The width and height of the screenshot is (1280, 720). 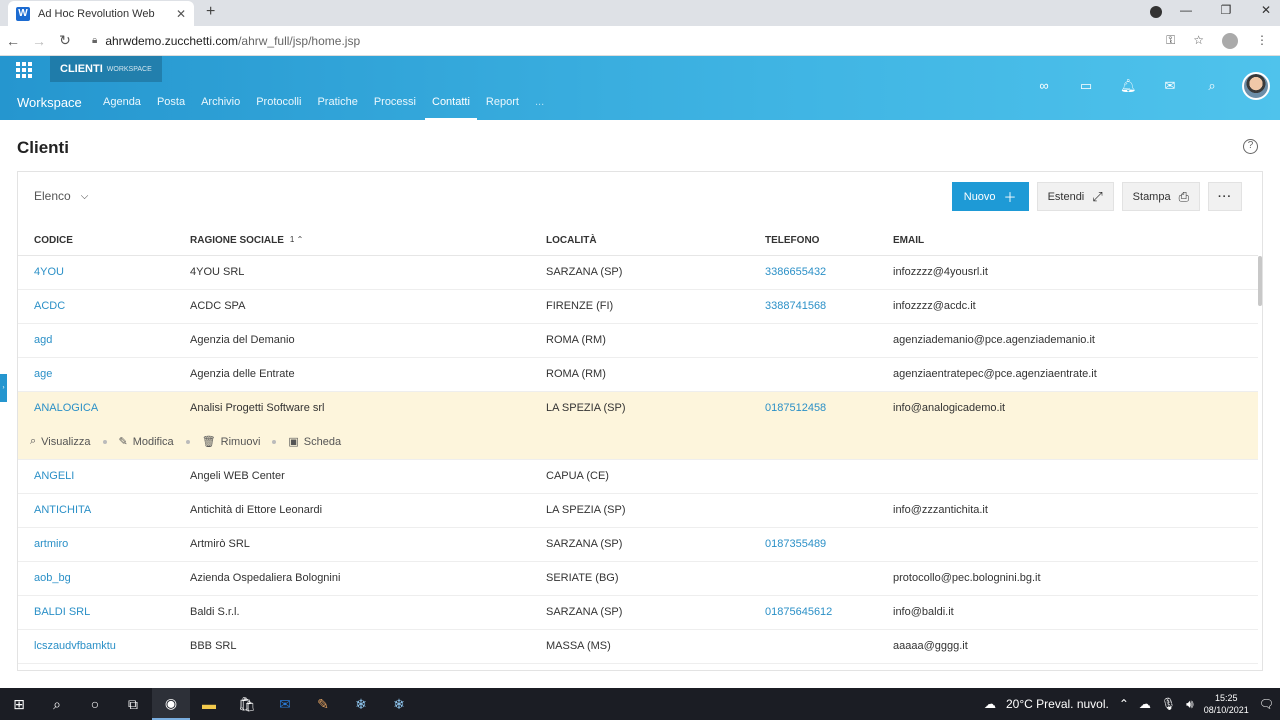 What do you see at coordinates (75, 646) in the screenshot?
I see `cell-code: lcszaudvfbamktu` at bounding box center [75, 646].